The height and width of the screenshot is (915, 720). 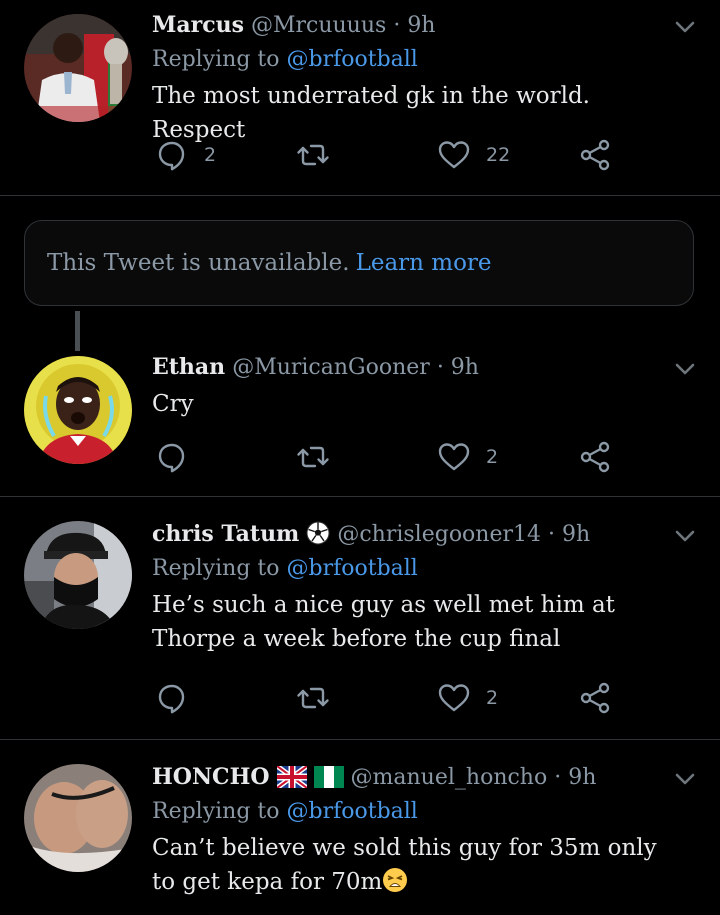 I want to click on reply-button: 2, so click(x=185, y=155).